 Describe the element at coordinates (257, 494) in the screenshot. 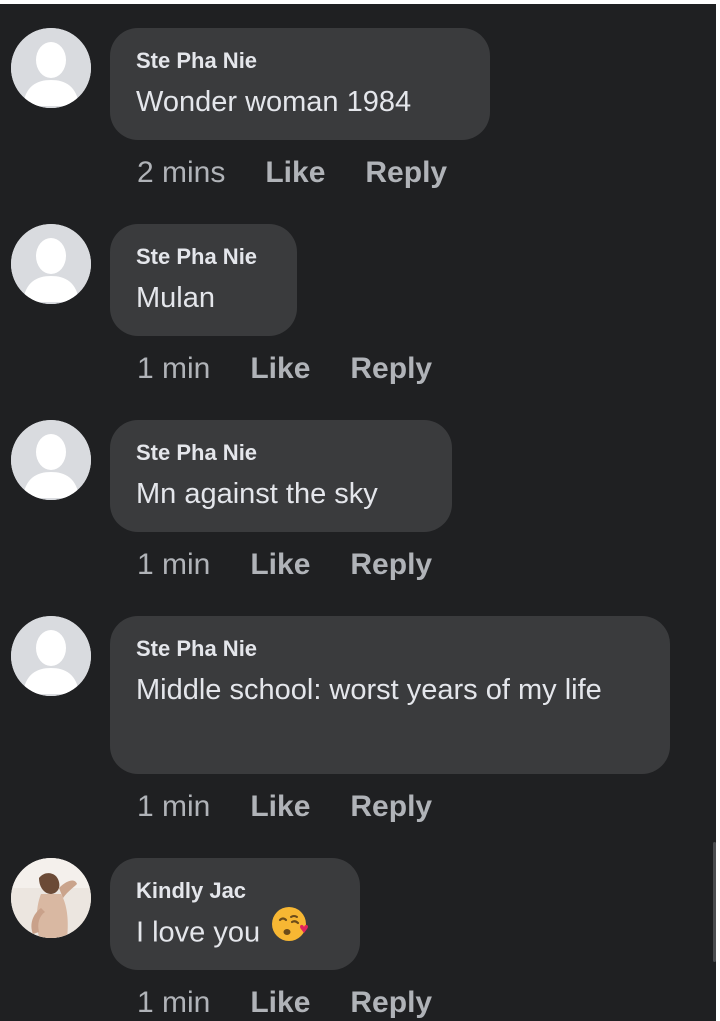

I see `comment-text: Mn against the sky` at that location.